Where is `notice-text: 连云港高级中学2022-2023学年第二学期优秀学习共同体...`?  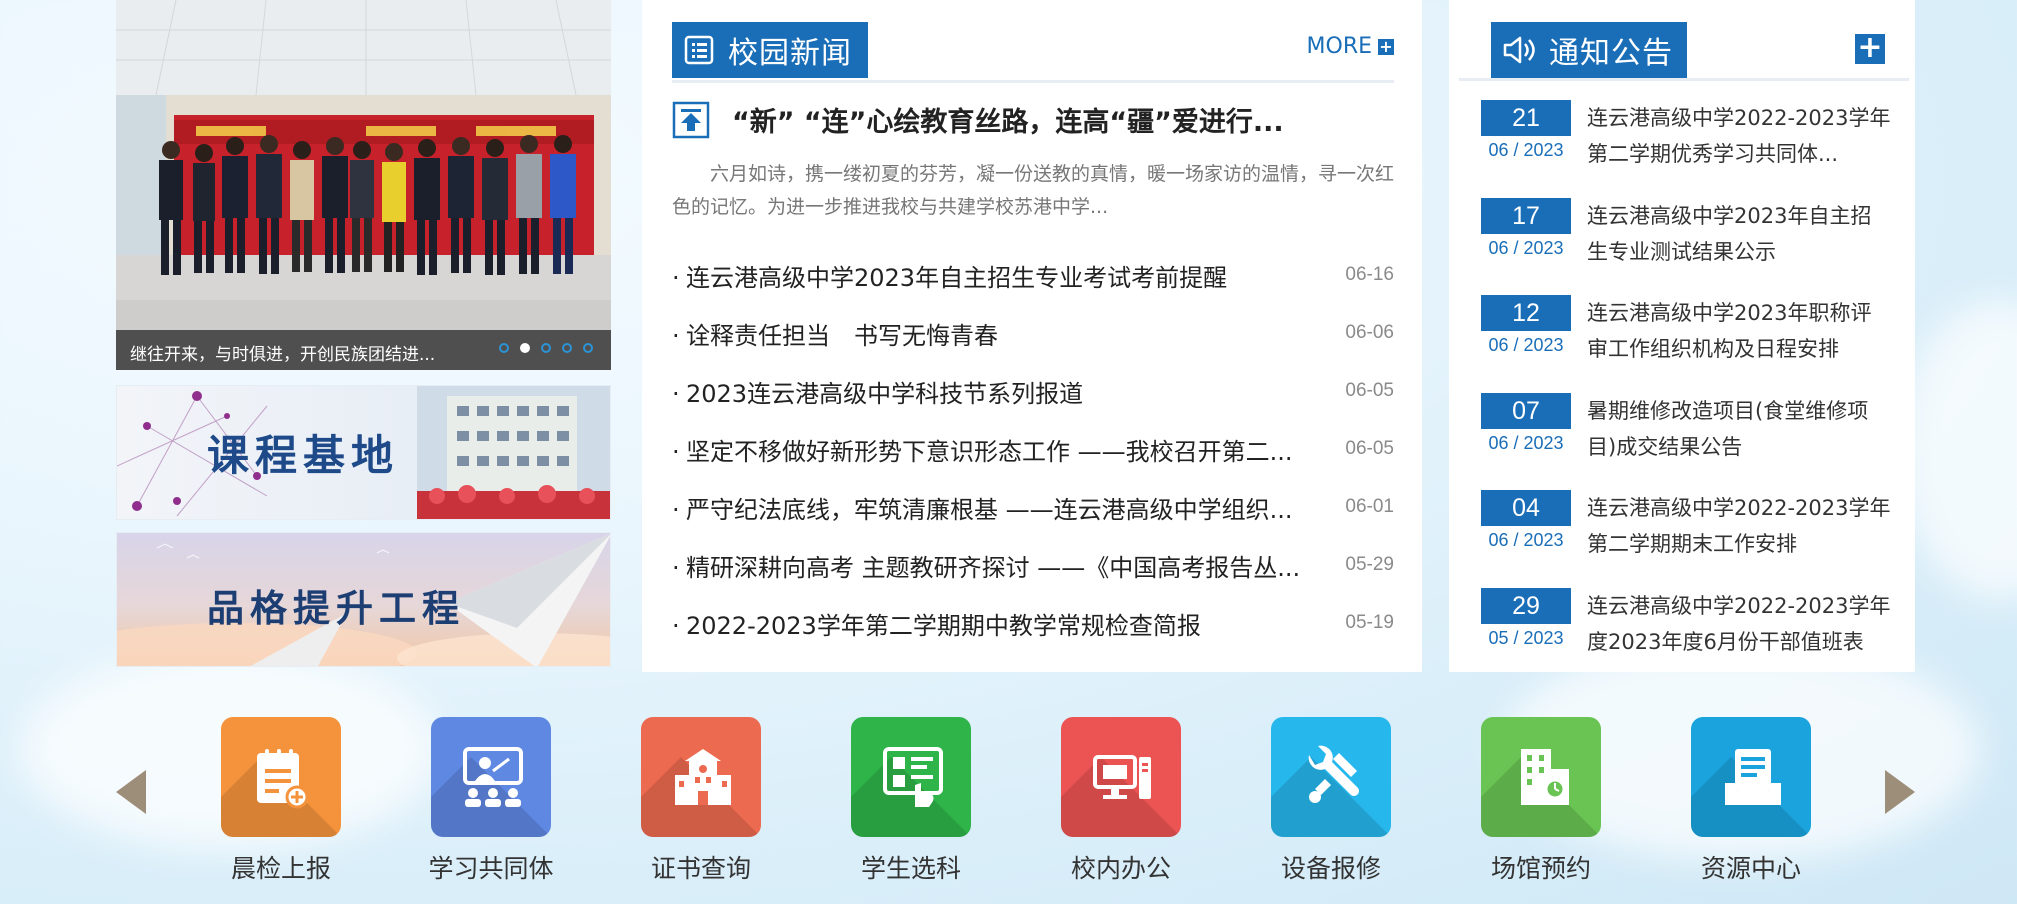 notice-text: 连云港高级中学2022-2023学年第二学期优秀学习共同体... is located at coordinates (1739, 136).